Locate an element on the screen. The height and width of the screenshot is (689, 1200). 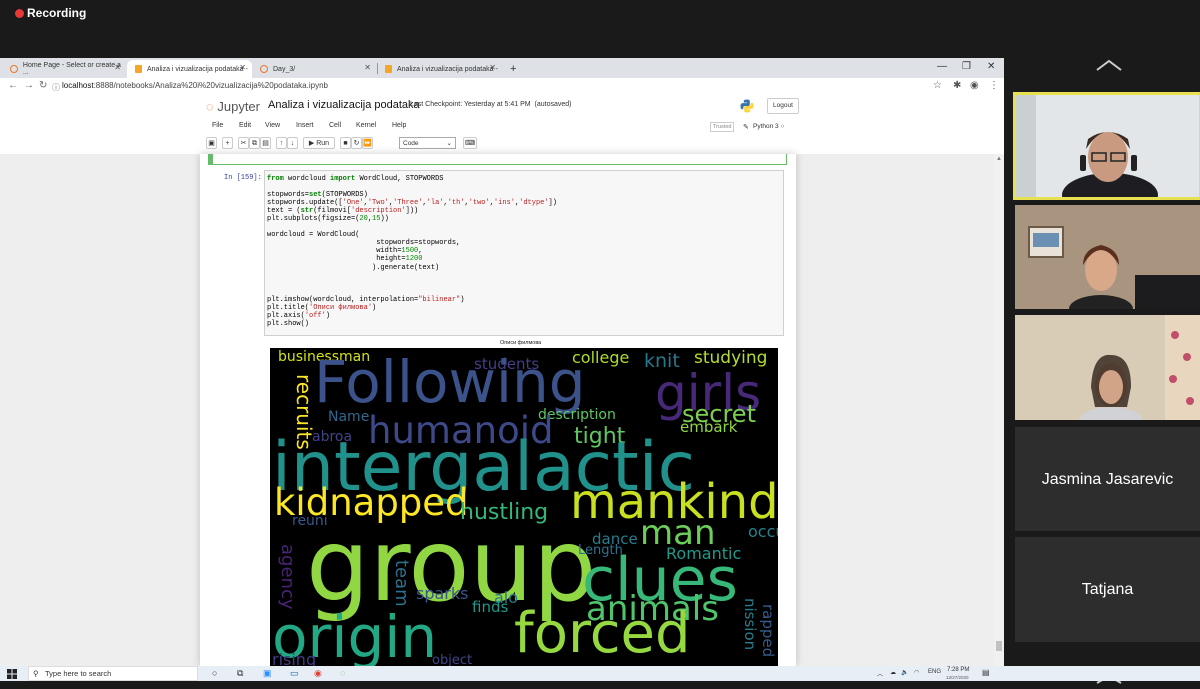
network-icon: ☁ is located at coordinates (893, 672).